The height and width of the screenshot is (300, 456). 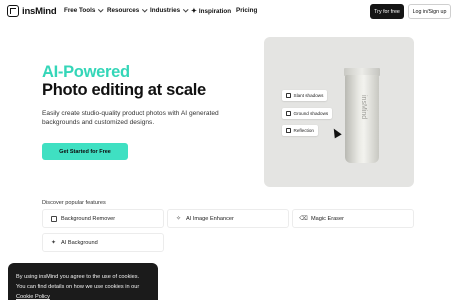 What do you see at coordinates (39, 11) in the screenshot?
I see `brand-name: insMind` at bounding box center [39, 11].